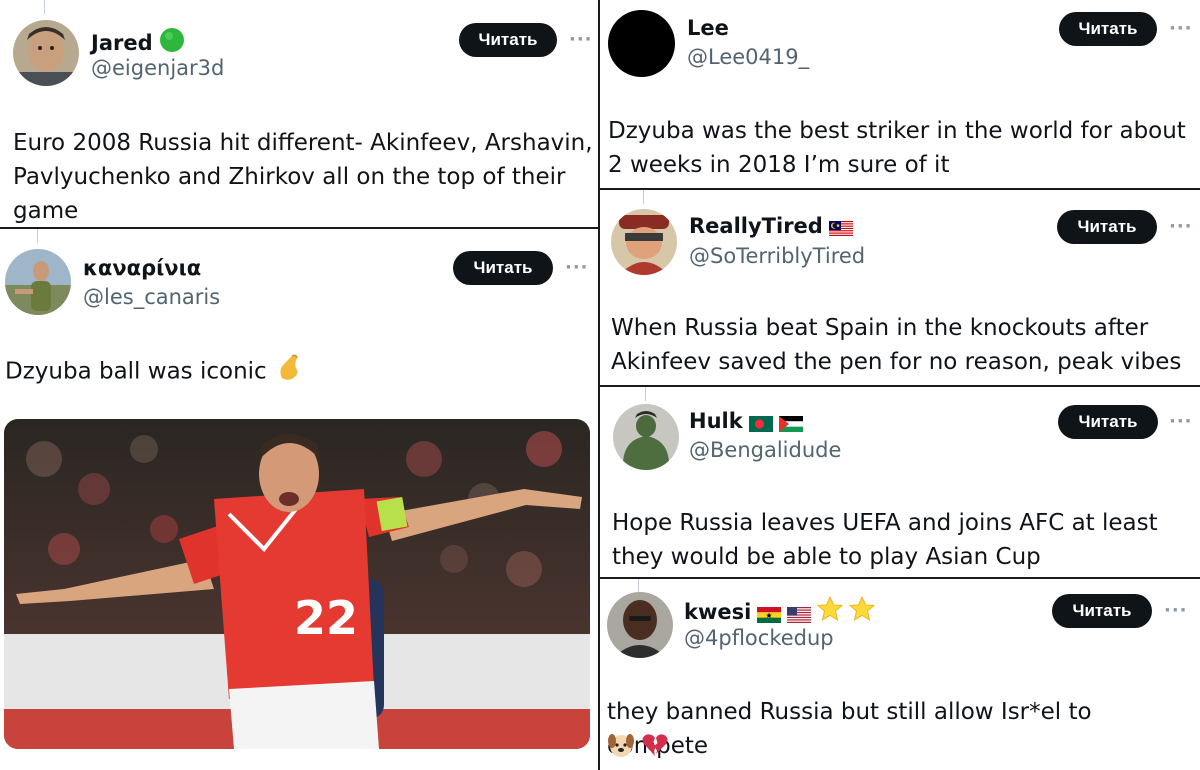 This screenshot has width=1200, height=770. What do you see at coordinates (790, 422) in the screenshot?
I see `flag-palestine-icon` at bounding box center [790, 422].